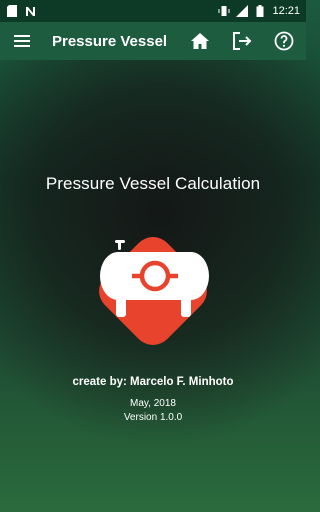 This screenshot has width=320, height=512. What do you see at coordinates (242, 41) in the screenshot?
I see `exit-icon` at bounding box center [242, 41].